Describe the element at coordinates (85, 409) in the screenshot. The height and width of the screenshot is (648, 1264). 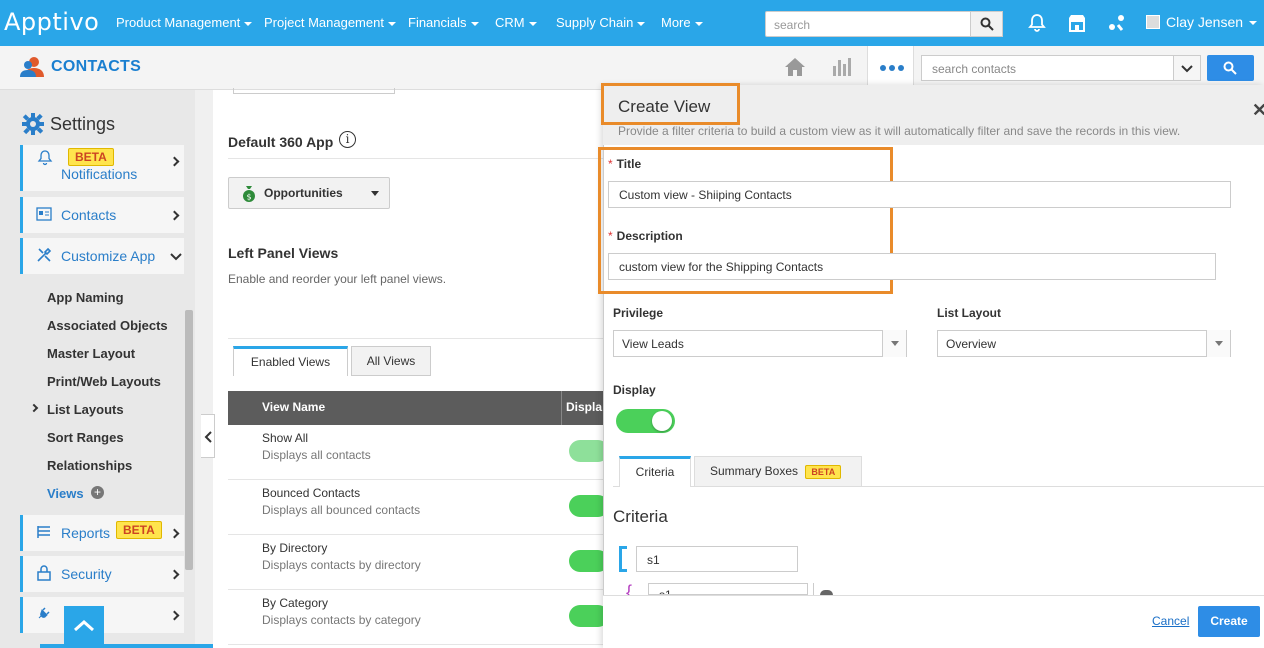
I see `sidebar-sub-list-layouts: List Layouts` at that location.